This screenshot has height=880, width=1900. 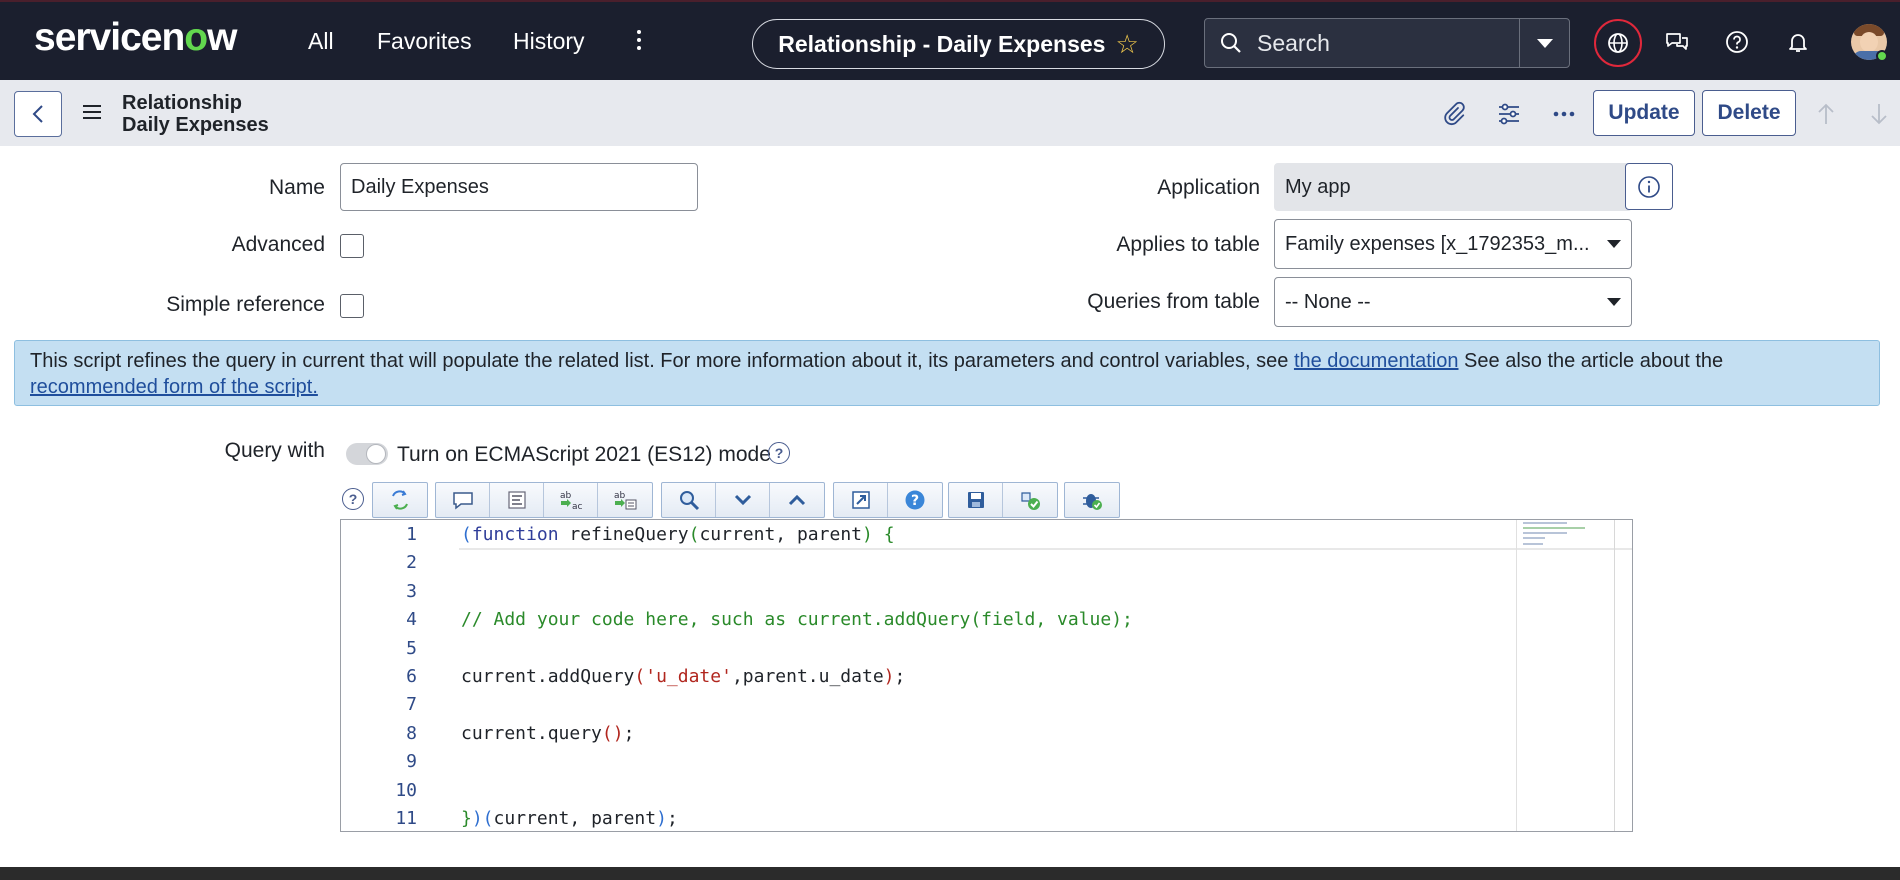 I want to click on queries-from-table-label: Queries from table, so click(x=1173, y=301).